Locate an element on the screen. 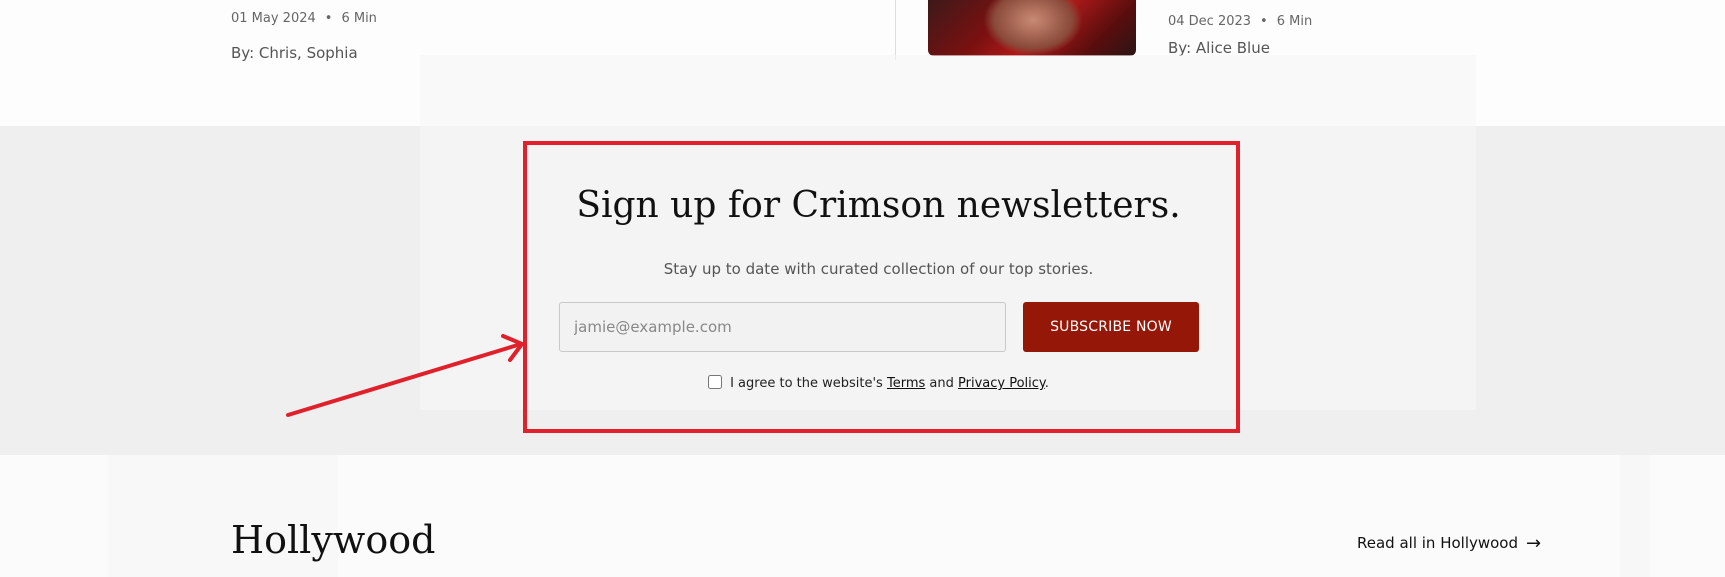 The image size is (1725, 577). article-thumbnail is located at coordinates (1032, 28).